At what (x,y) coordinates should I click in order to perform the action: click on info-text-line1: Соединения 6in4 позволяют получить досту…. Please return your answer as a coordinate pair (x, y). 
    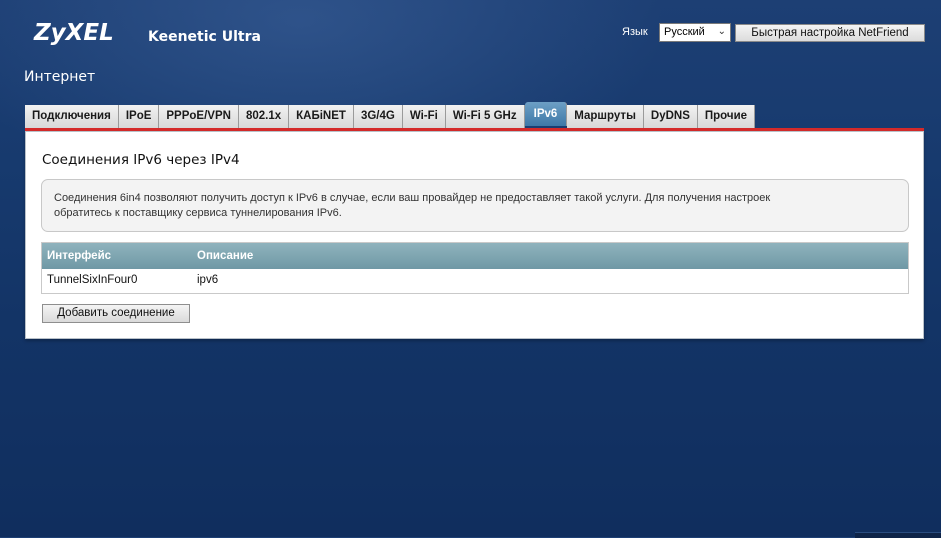
    Looking at the image, I should click on (412, 198).